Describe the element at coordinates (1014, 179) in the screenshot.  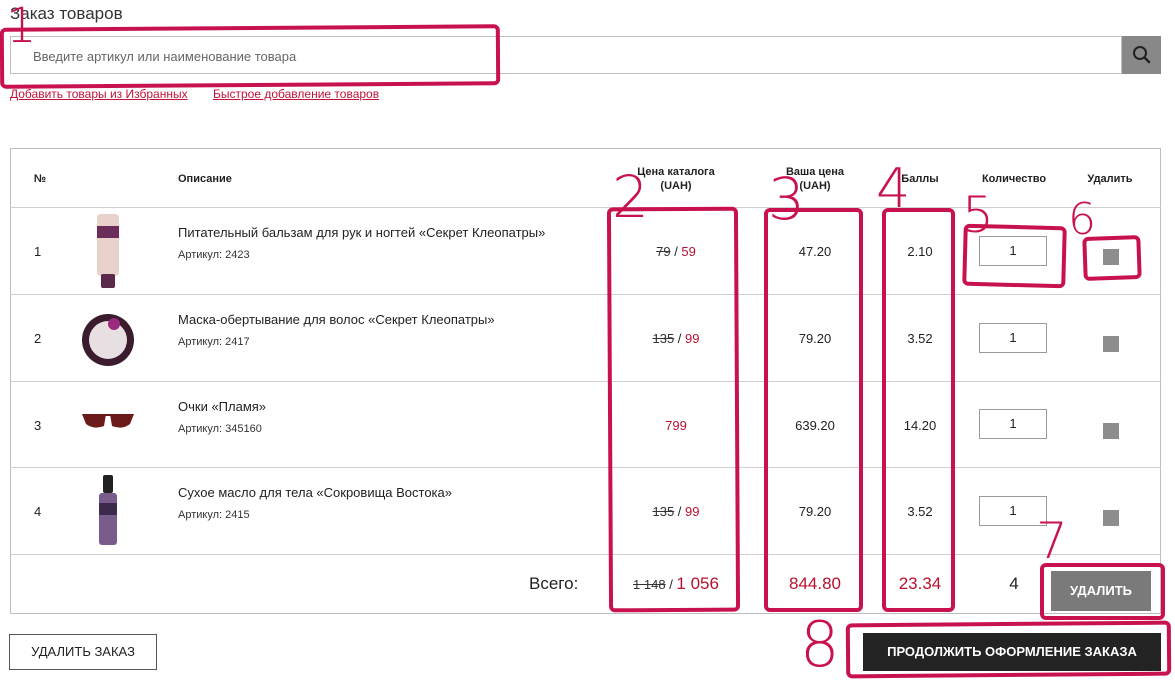
I see `header-quantity: Количество` at that location.